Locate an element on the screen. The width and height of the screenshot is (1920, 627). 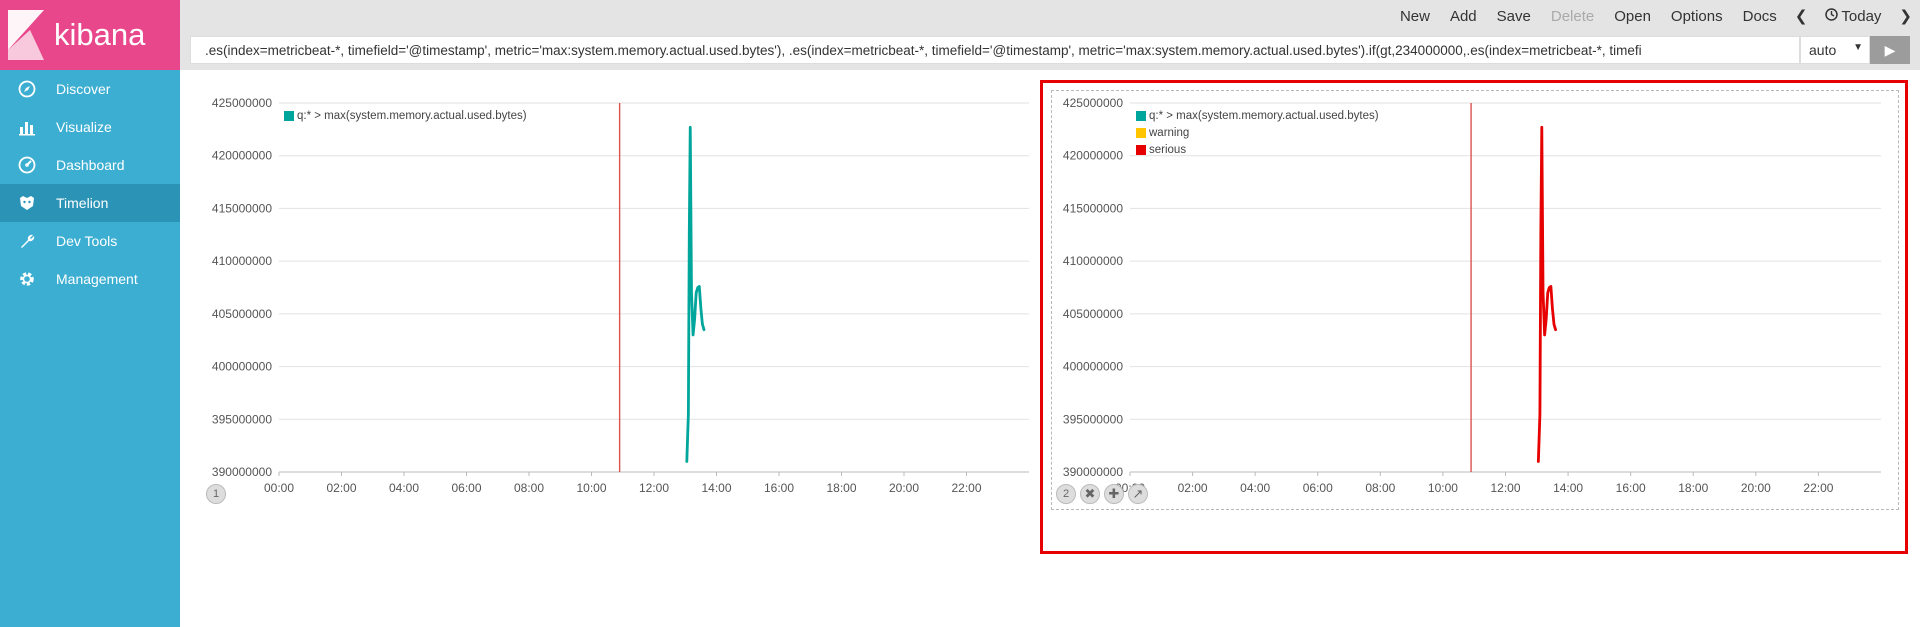
x-tick-label: 18:00 is located at coordinates (1693, 488).